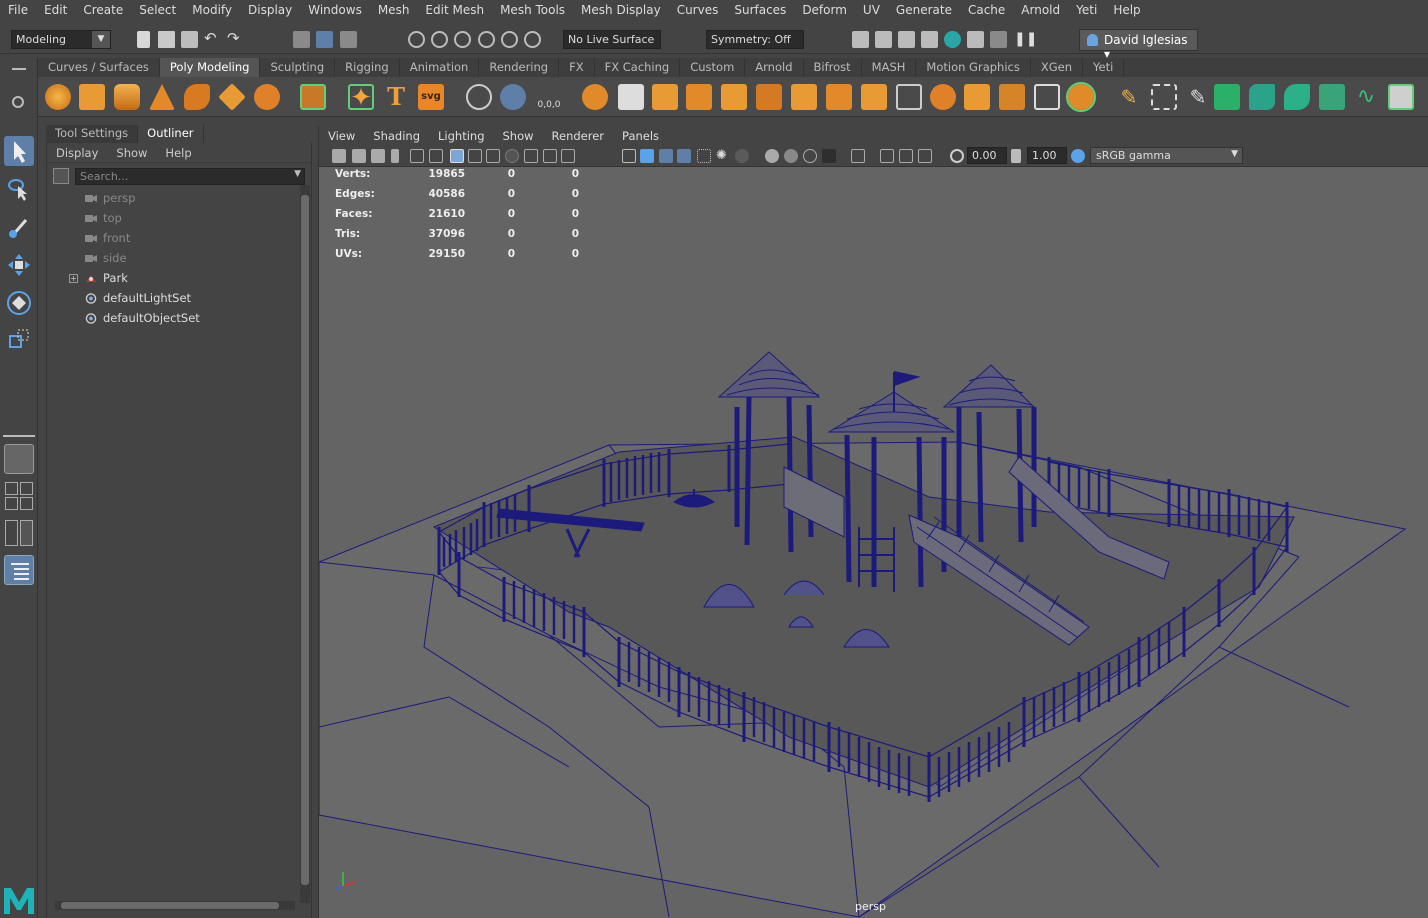  I want to click on exposure-field: 0.00, so click(987, 155).